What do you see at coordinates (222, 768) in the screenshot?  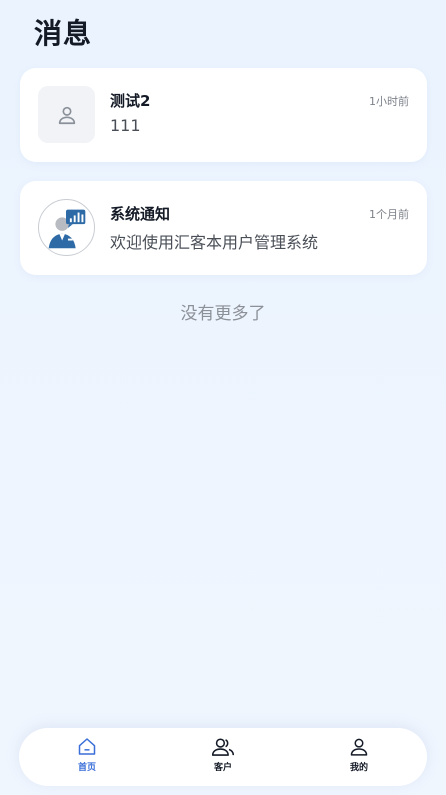 I see `tab-label: 客户` at bounding box center [222, 768].